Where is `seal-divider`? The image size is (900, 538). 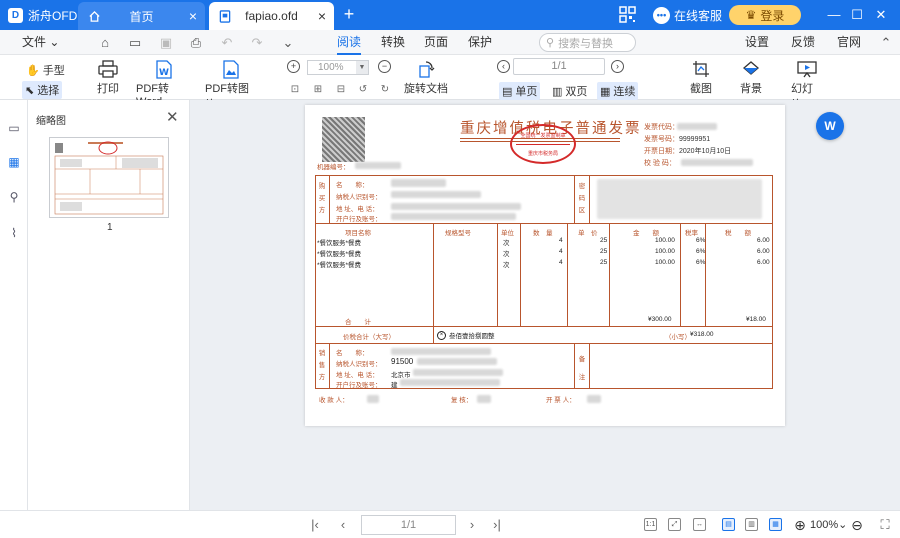 seal-divider is located at coordinates (543, 144).